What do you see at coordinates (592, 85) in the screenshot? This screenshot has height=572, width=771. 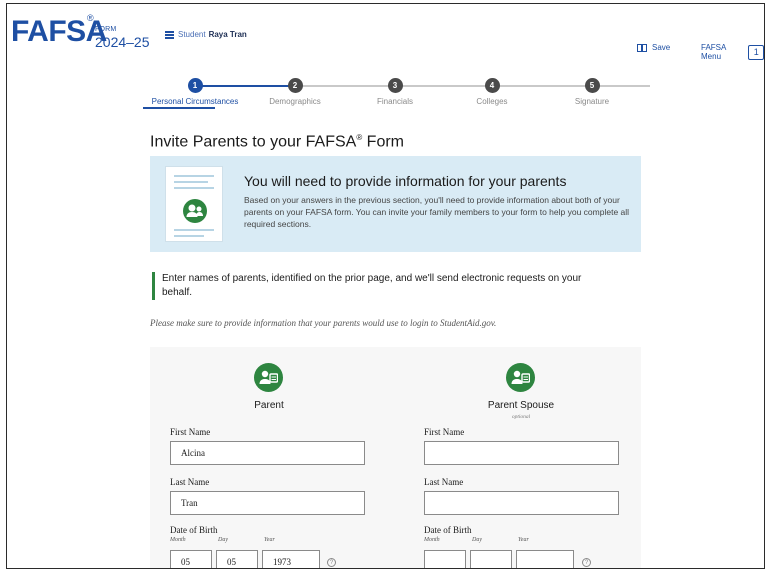 I see `step-number: 5` at bounding box center [592, 85].